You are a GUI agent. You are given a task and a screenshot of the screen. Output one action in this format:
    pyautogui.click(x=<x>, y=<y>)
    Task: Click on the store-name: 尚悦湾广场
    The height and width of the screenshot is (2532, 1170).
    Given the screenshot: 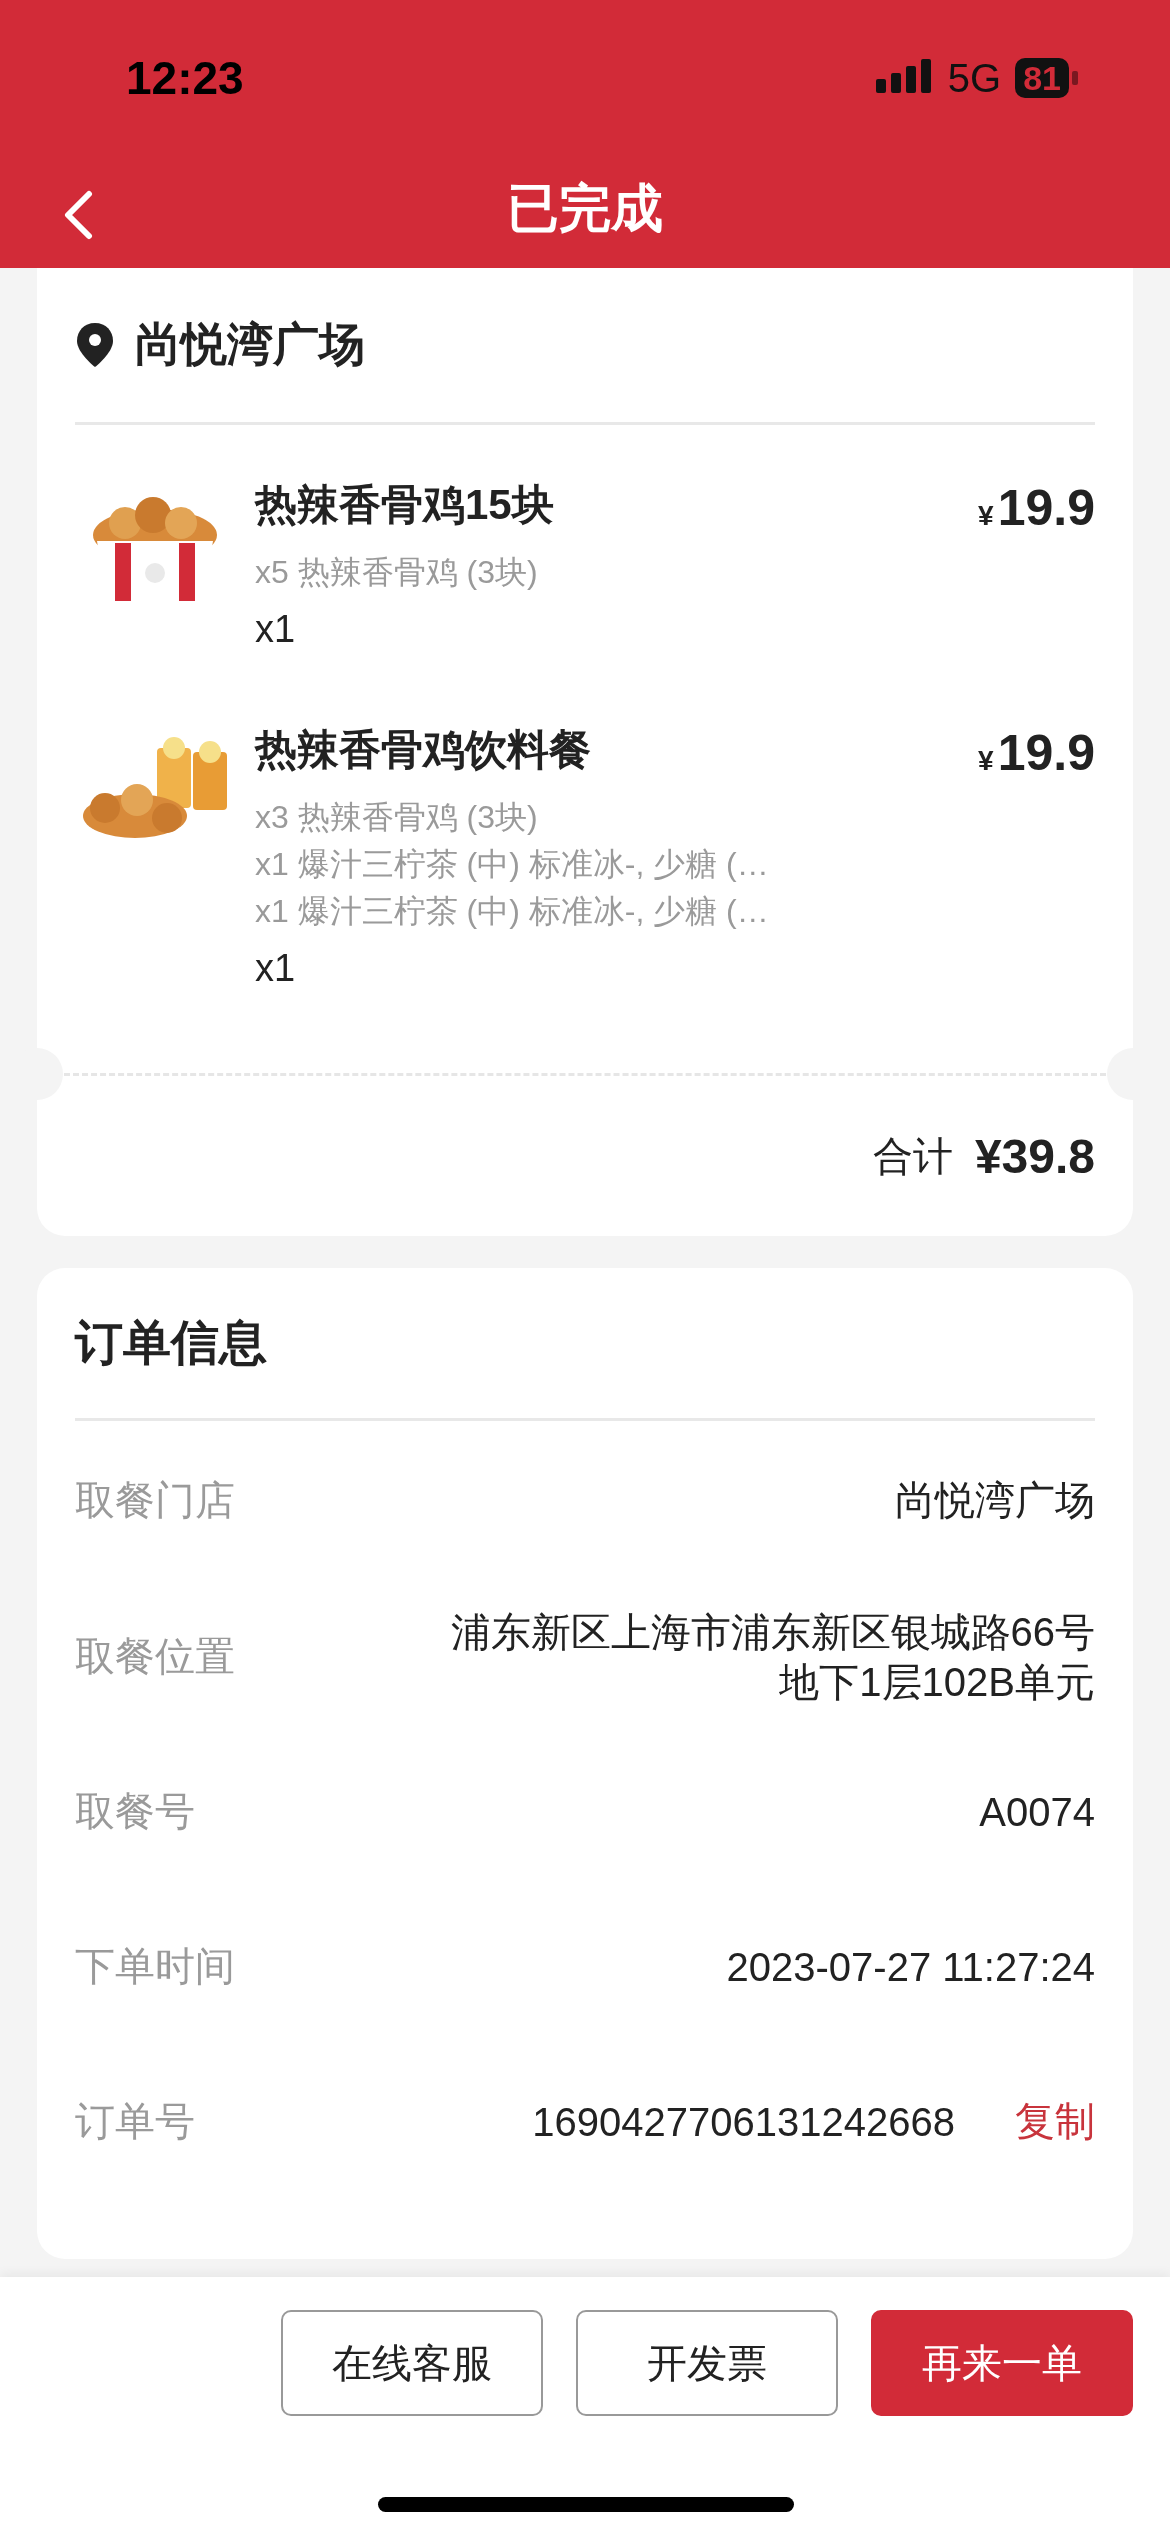 What is the action you would take?
    pyautogui.click(x=250, y=344)
    